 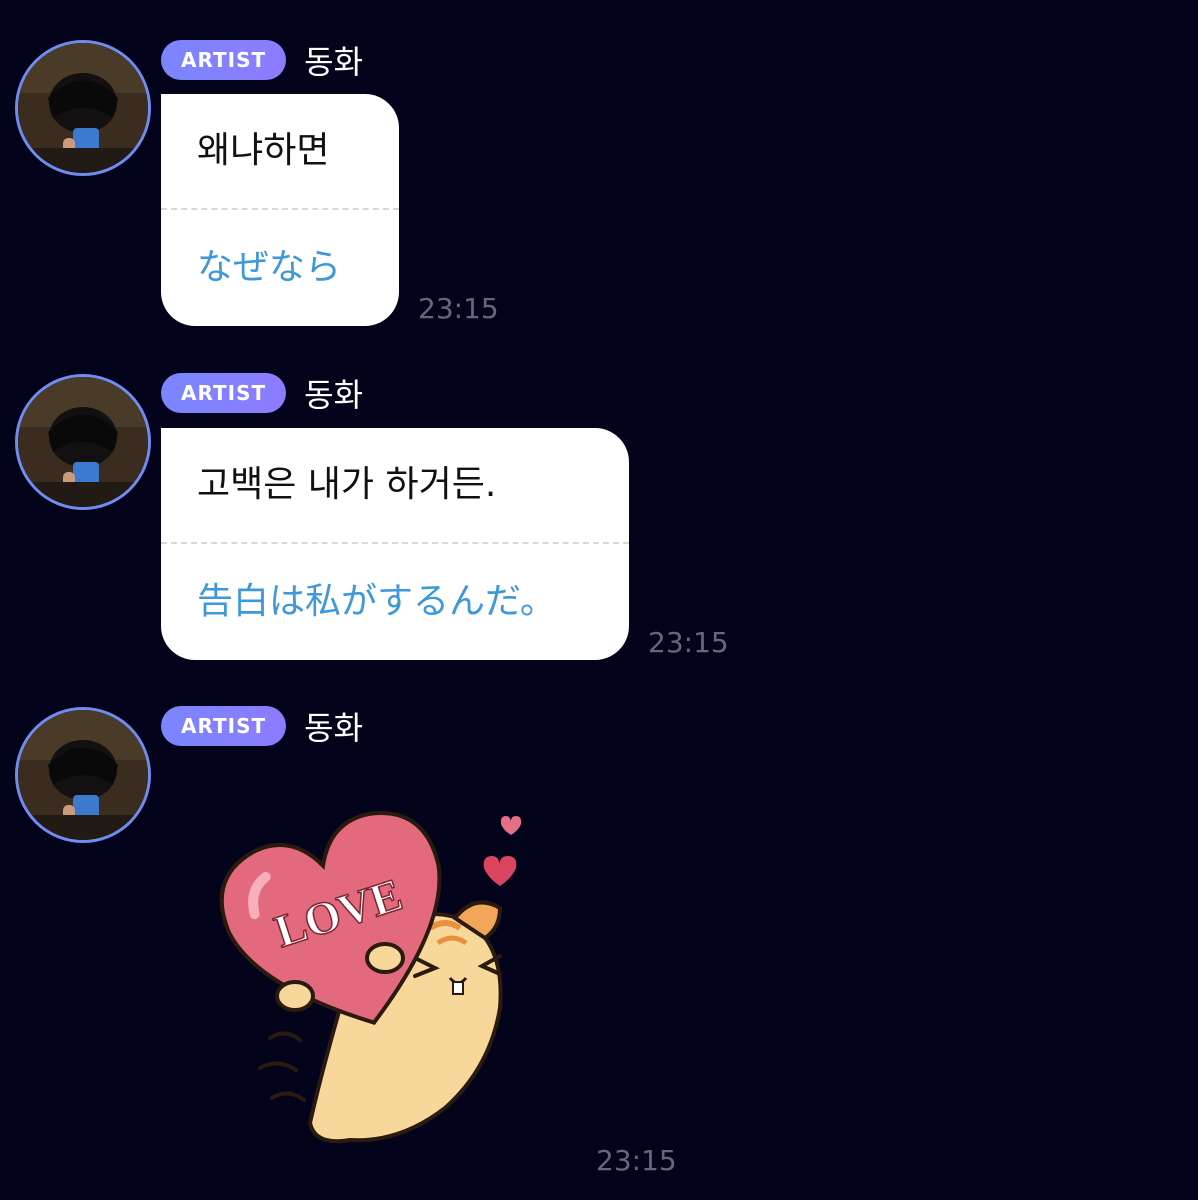 I want to click on message-bubble: 왜냐하면 なぜなら, so click(x=280, y=210).